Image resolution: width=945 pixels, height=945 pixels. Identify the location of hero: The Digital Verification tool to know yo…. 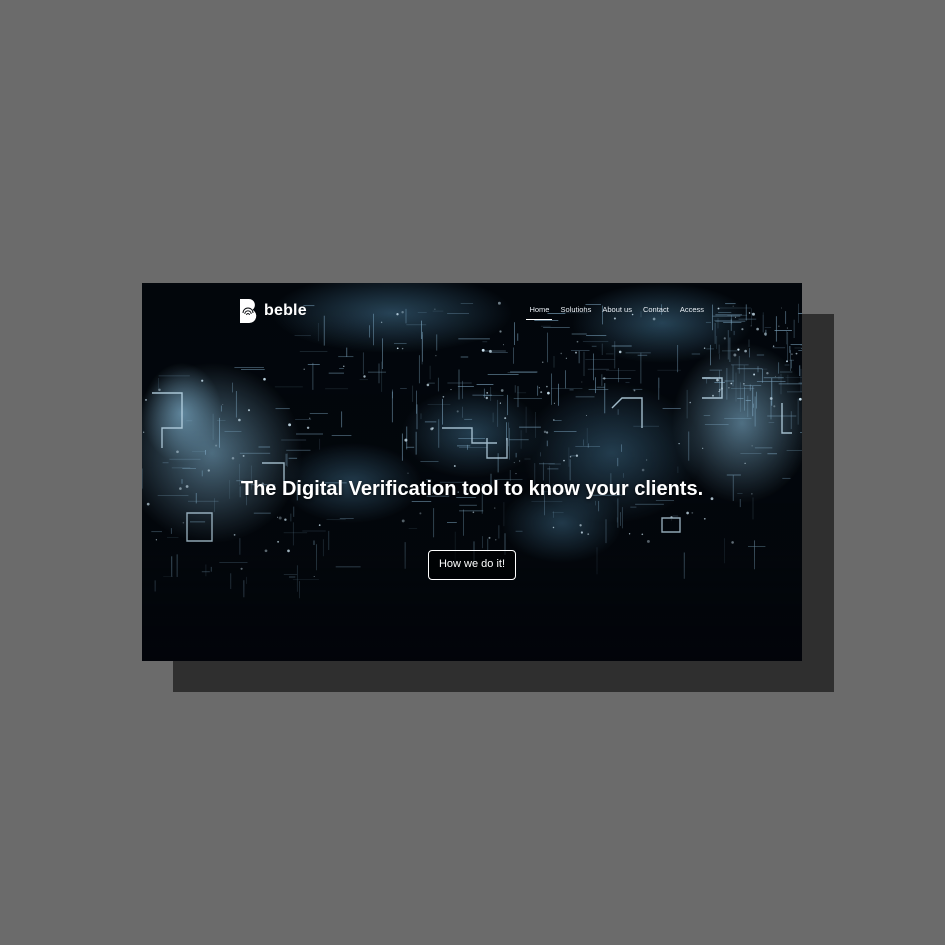
(472, 489).